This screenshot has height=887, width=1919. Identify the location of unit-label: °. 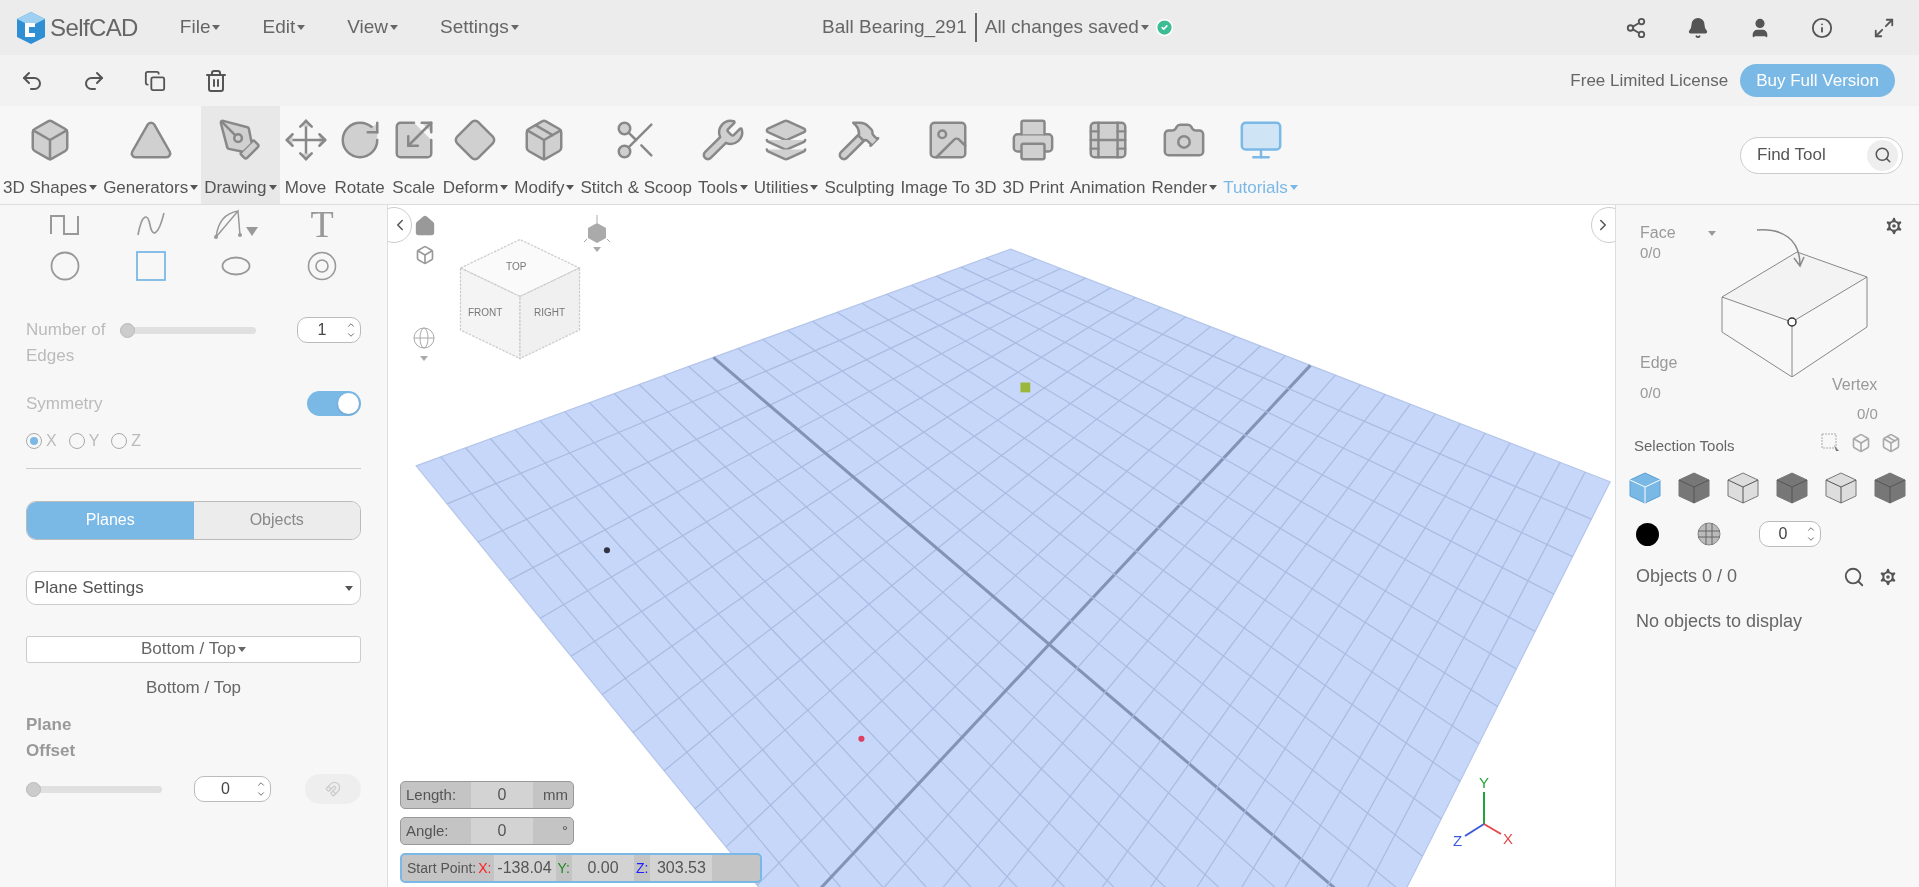
(565, 830).